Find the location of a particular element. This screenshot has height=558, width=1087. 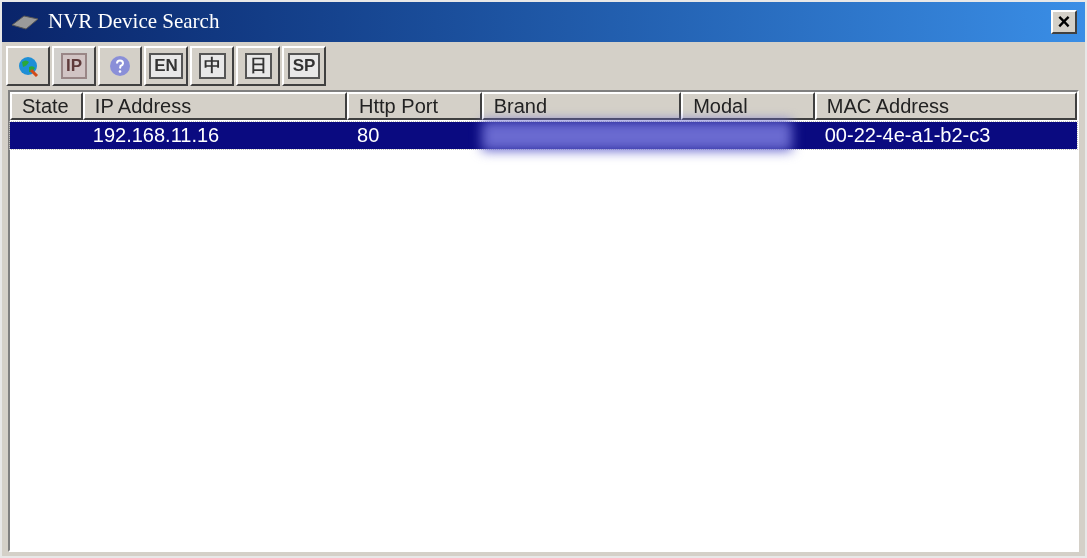

help-icon is located at coordinates (120, 66).